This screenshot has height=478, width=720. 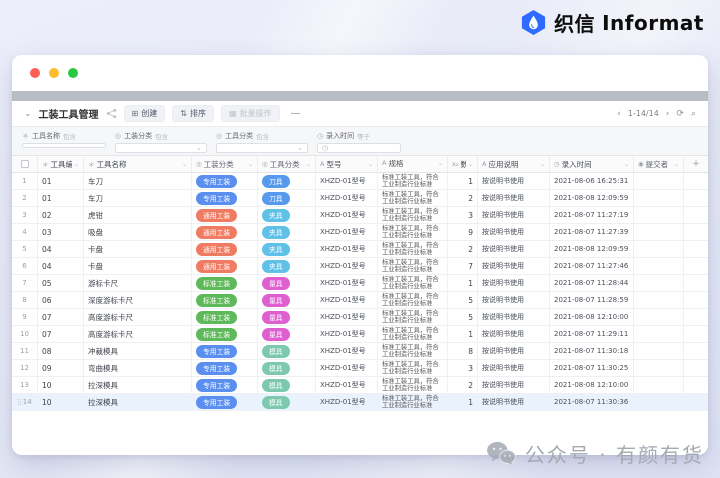 I want to click on row-number-cell: 9, so click(x=25, y=317).